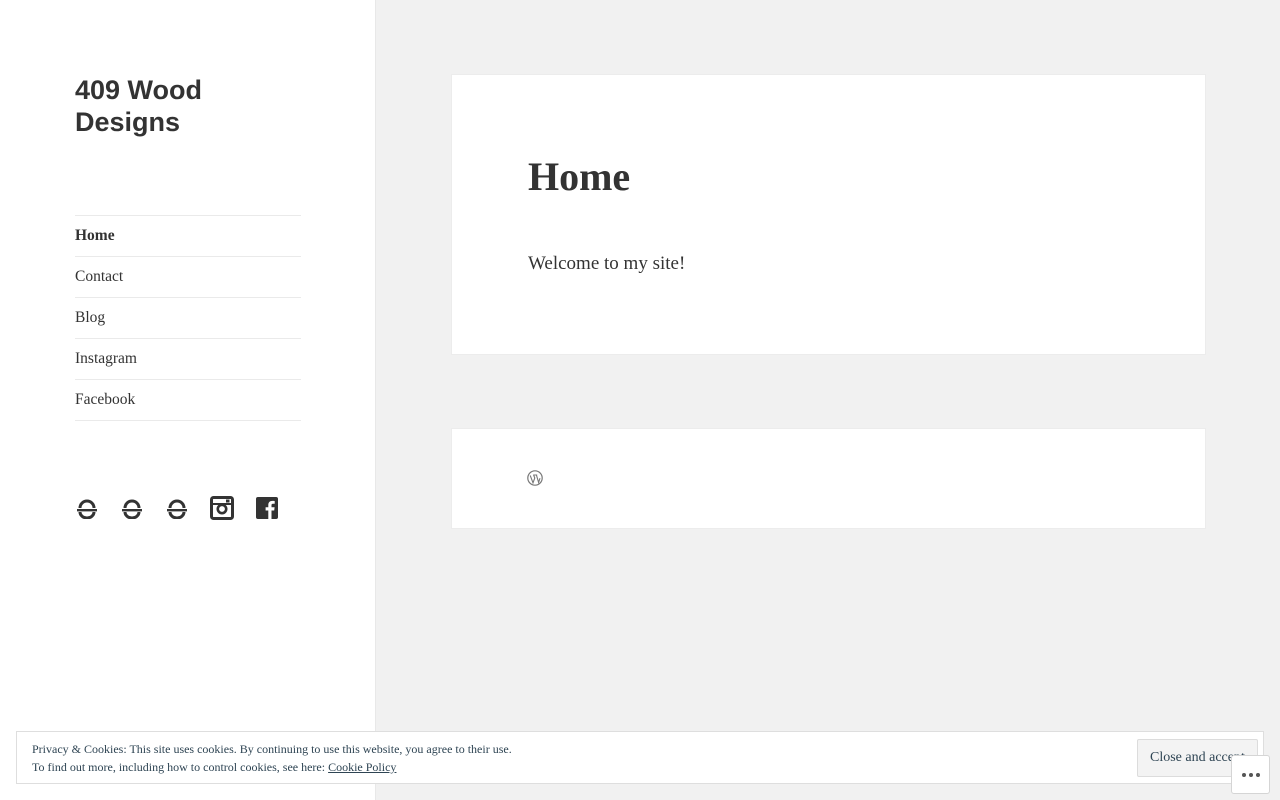 Image resolution: width=1280 pixels, height=800 pixels. I want to click on nav-item-contact: Contact, so click(188, 277).